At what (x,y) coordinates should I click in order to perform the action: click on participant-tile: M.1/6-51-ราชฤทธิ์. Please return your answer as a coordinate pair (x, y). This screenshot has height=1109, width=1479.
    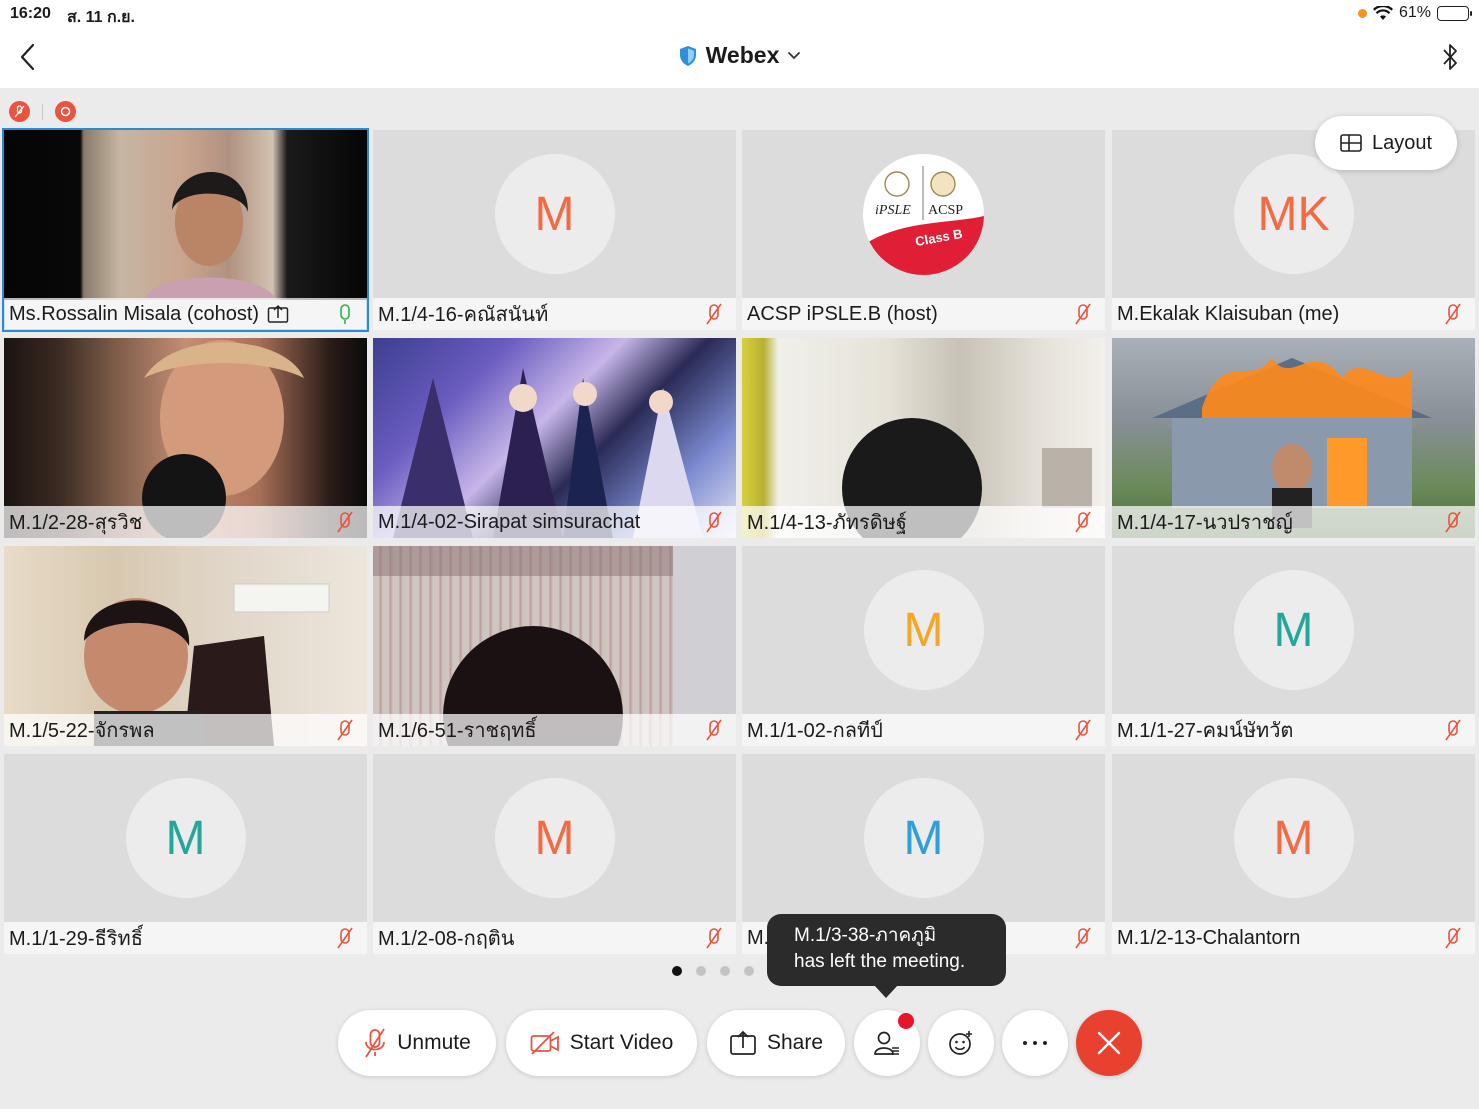
    Looking at the image, I should click on (554, 646).